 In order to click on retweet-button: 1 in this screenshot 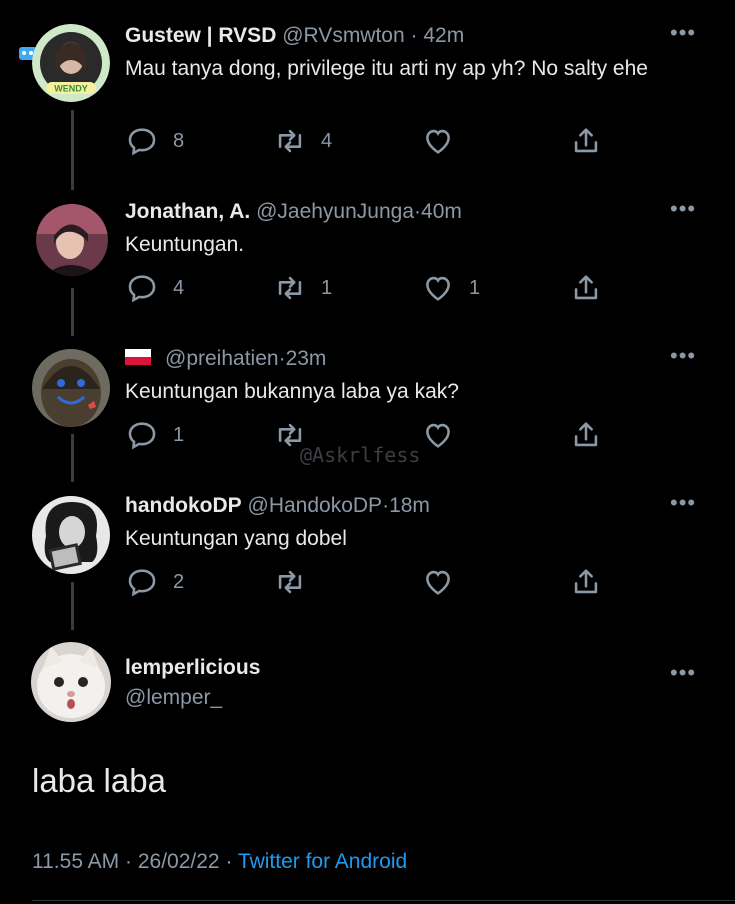, I will do `click(302, 288)`.